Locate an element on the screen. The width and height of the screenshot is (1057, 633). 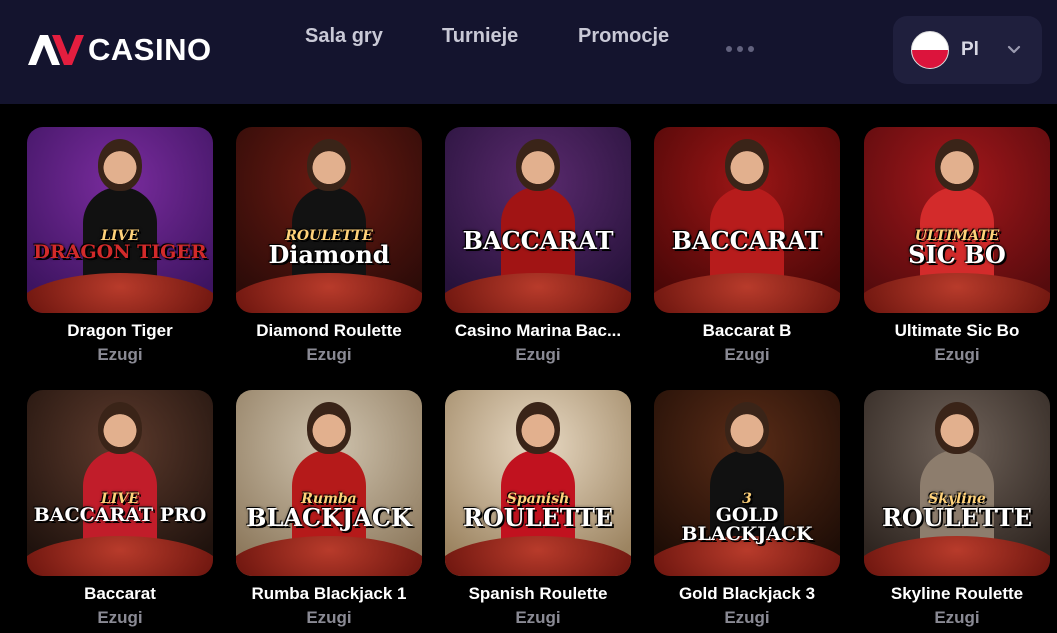
game-thumbnail: 3 GOLD BLACKJACK is located at coordinates (747, 483).